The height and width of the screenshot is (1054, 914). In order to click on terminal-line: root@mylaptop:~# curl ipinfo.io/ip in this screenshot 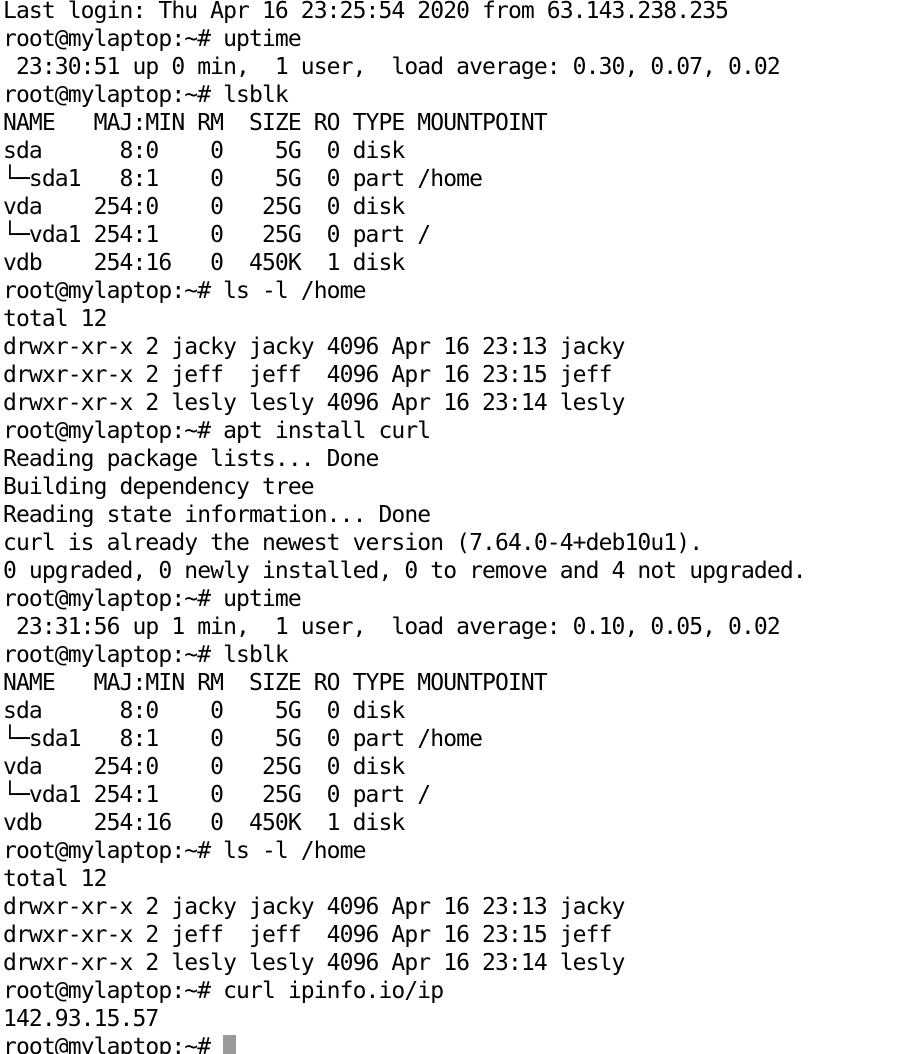, I will do `click(223, 991)`.